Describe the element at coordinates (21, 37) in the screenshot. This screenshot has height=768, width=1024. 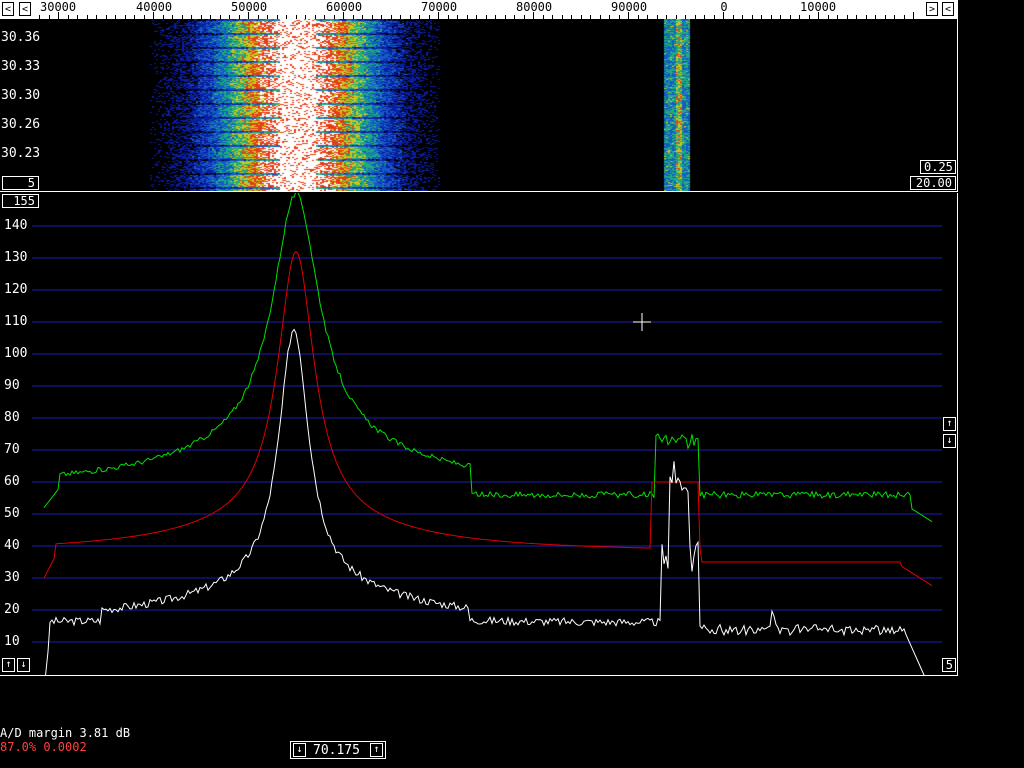
I see `waterfall-time-label: 30.36` at that location.